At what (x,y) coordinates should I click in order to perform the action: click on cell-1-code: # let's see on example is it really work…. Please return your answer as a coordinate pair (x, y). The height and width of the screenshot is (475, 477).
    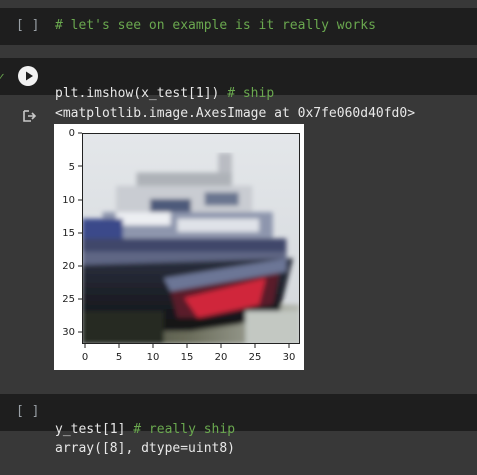
    Looking at the image, I should click on (215, 26).